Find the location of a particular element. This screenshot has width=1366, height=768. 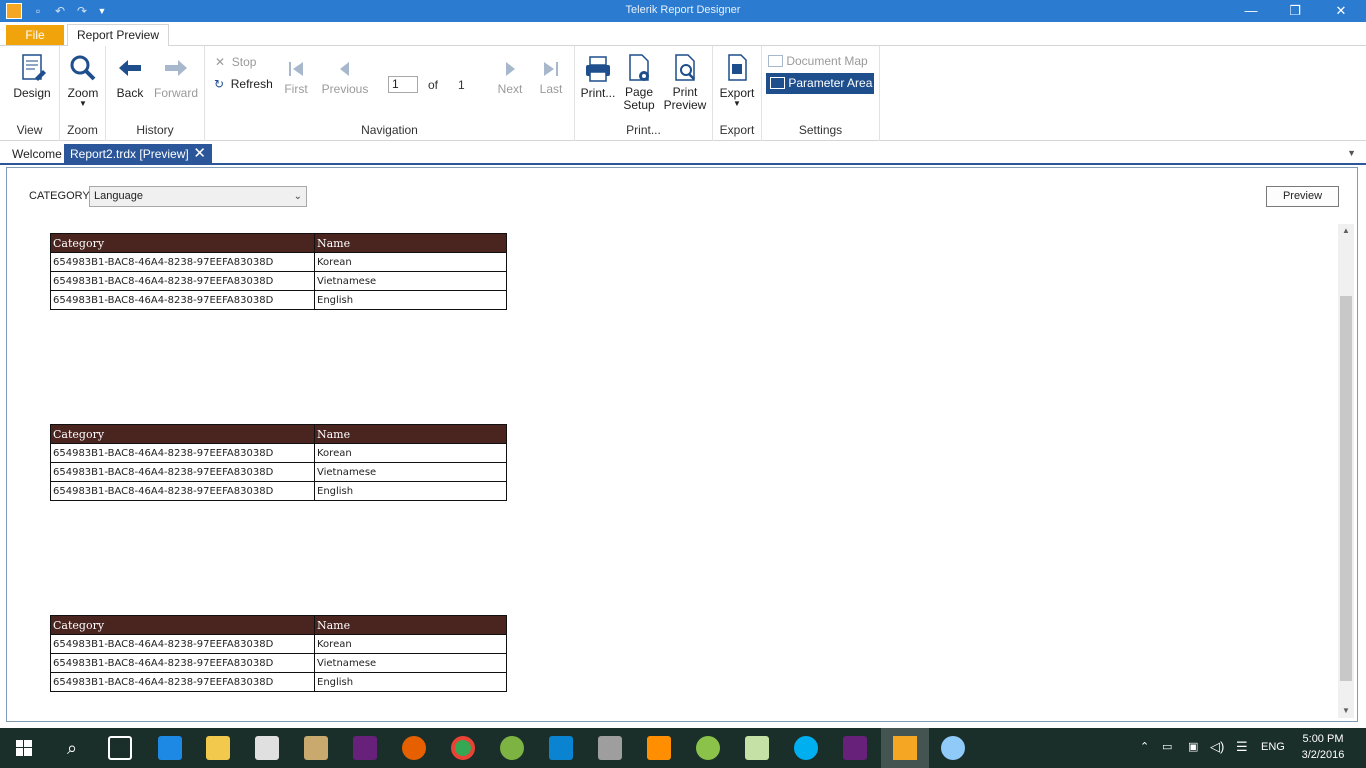

skype-icon is located at coordinates (806, 748).